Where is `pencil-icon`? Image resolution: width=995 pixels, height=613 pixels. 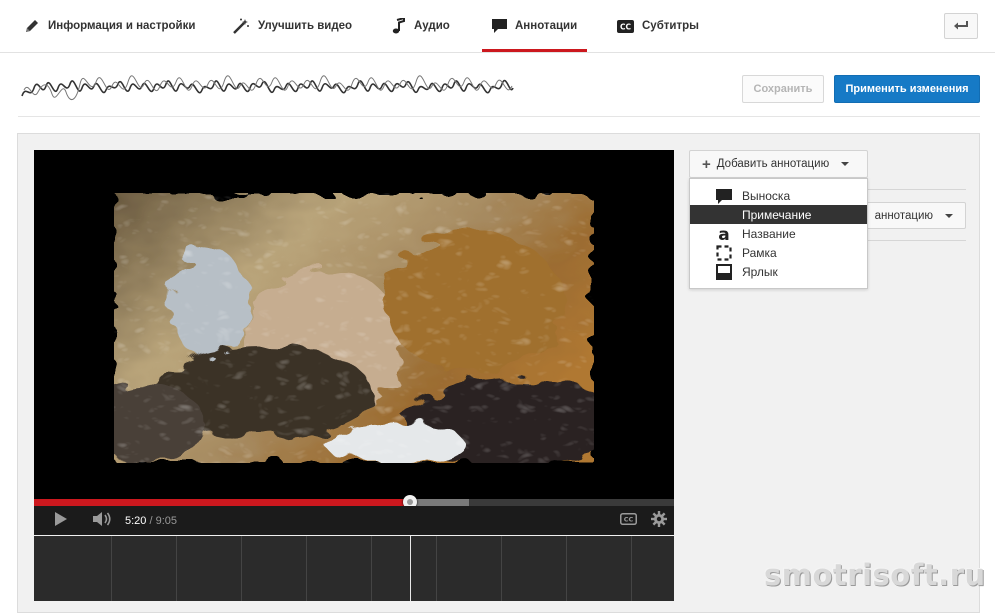
pencil-icon is located at coordinates (32, 26).